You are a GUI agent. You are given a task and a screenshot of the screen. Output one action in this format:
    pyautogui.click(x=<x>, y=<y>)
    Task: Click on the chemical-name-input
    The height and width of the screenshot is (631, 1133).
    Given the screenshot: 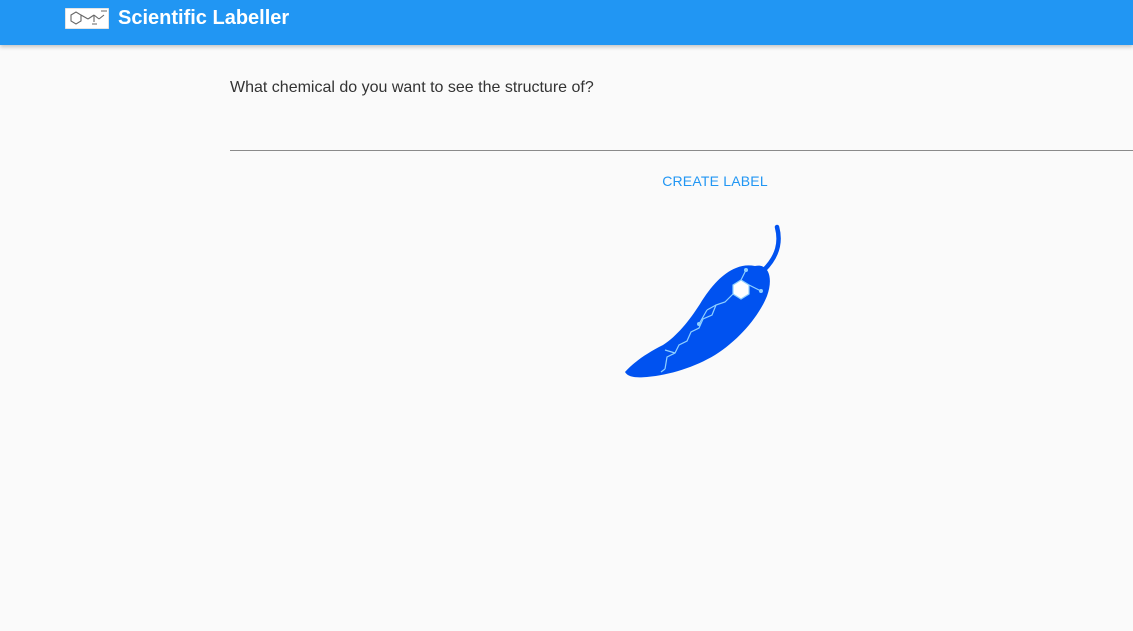 What is the action you would take?
    pyautogui.click(x=681, y=133)
    